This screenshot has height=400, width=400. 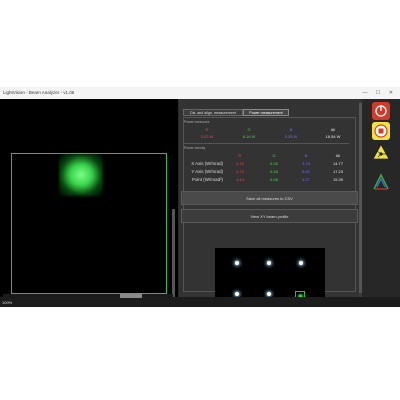 What do you see at coordinates (270, 276) in the screenshot?
I see `beam-spots-preview` at bounding box center [270, 276].